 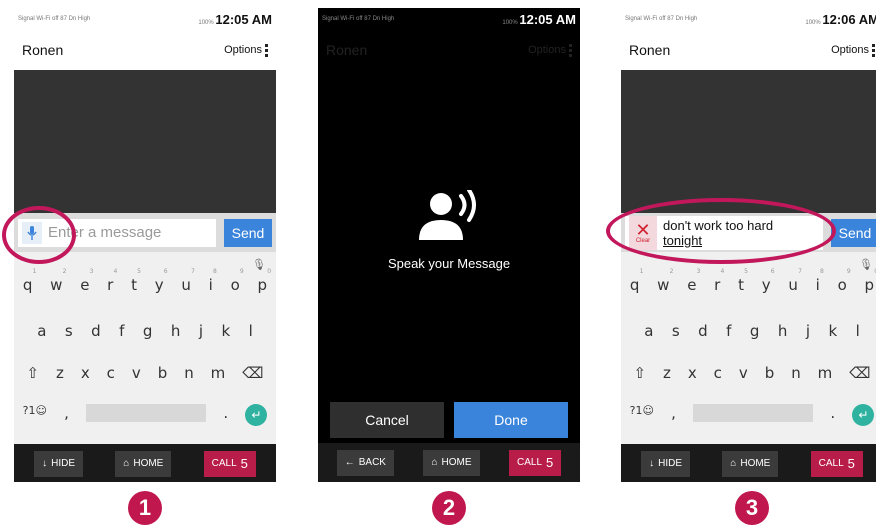 What do you see at coordinates (652, 463) in the screenshot?
I see `arrow-down-icon: ↓` at bounding box center [652, 463].